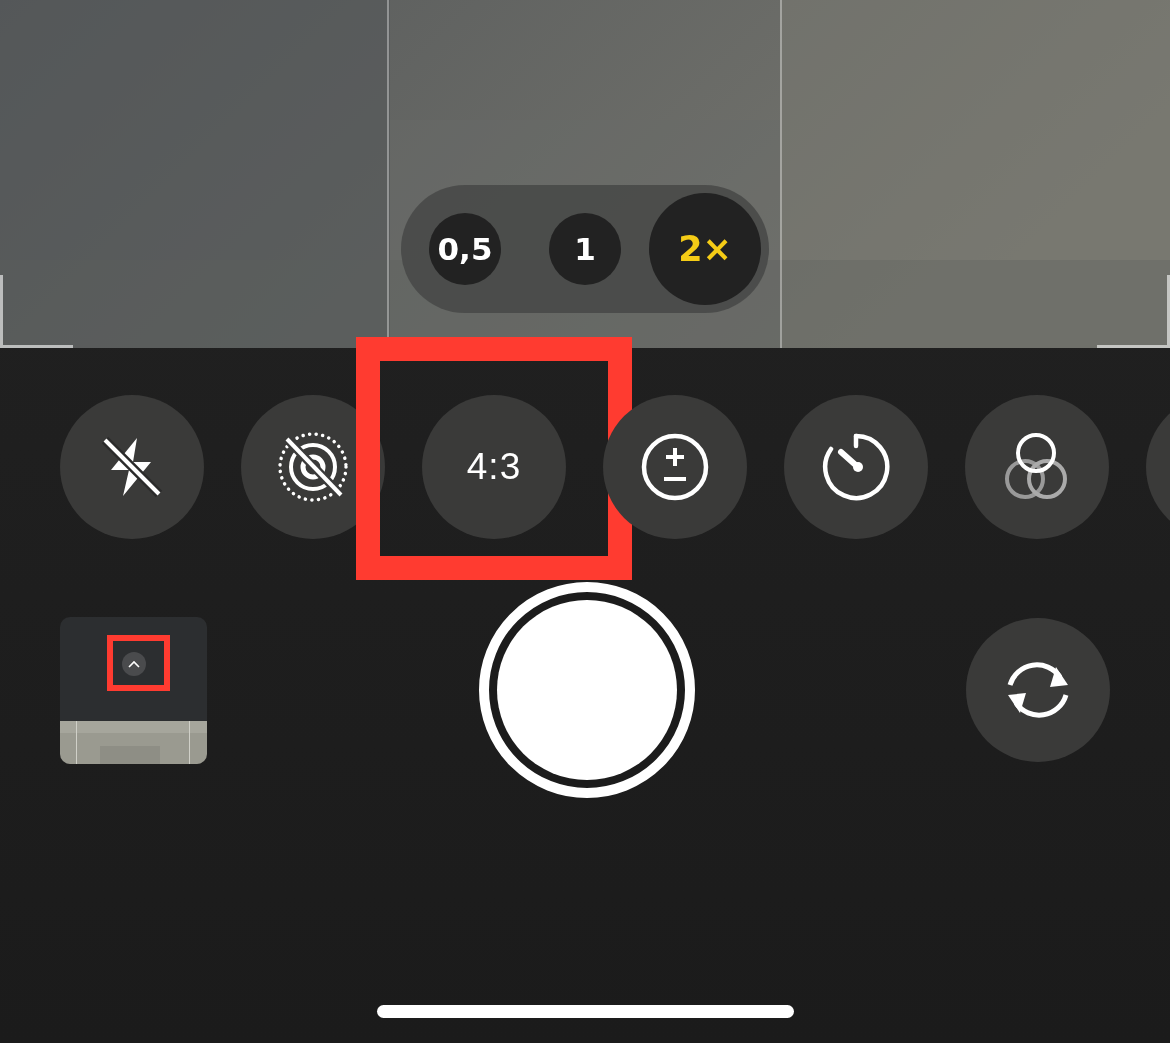  I want to click on aspect-ratio-button: 4:3, so click(494, 467).